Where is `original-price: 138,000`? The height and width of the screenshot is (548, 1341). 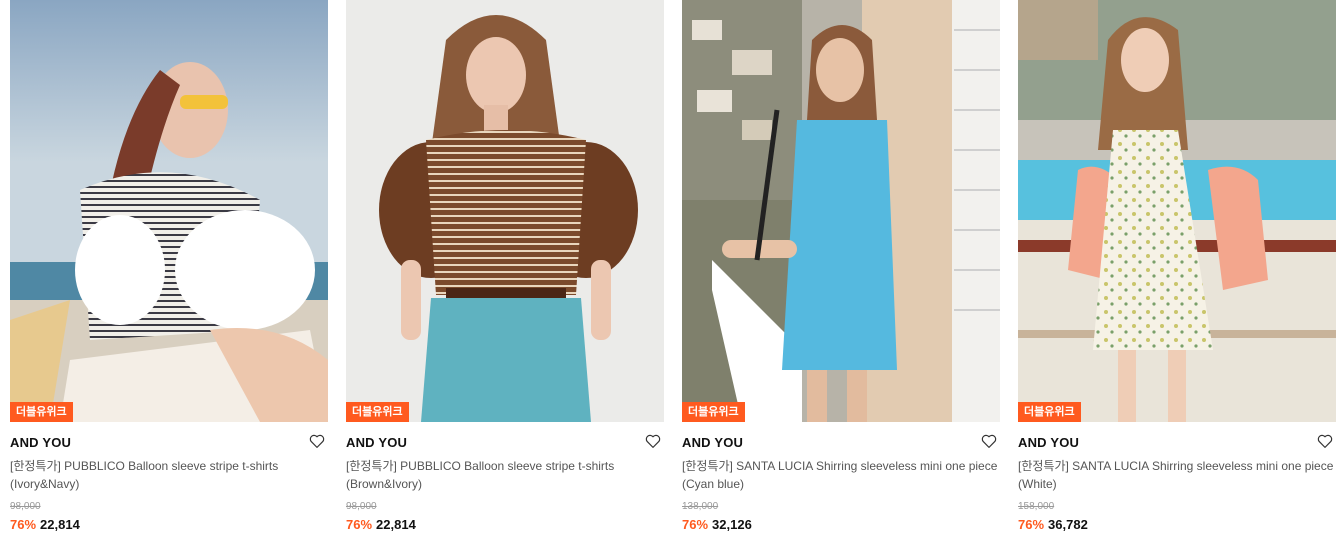
original-price: 138,000 is located at coordinates (700, 506).